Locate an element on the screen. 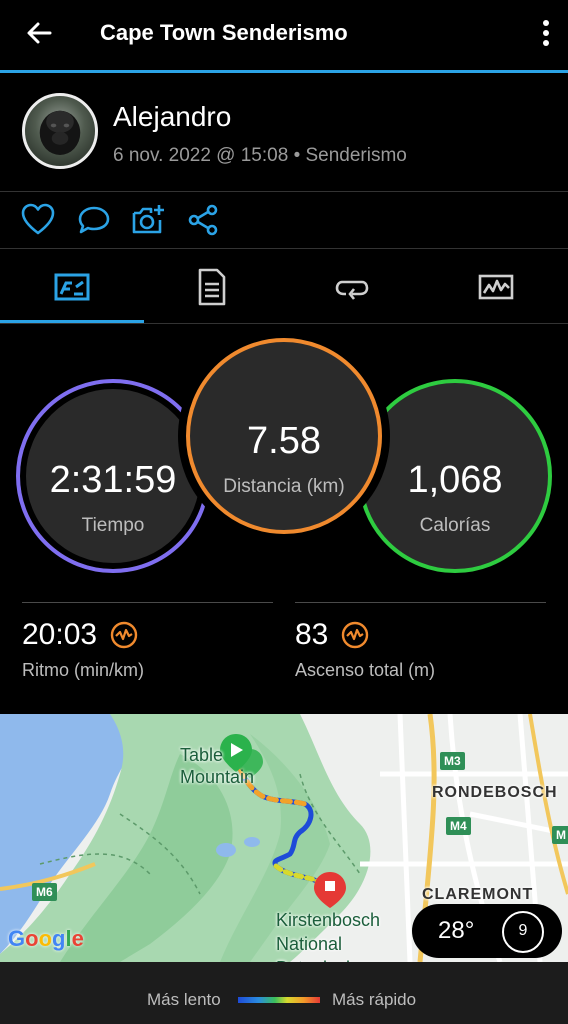 The height and width of the screenshot is (1024, 568). app-bar: Cape Town Senderismo is located at coordinates (284, 35).